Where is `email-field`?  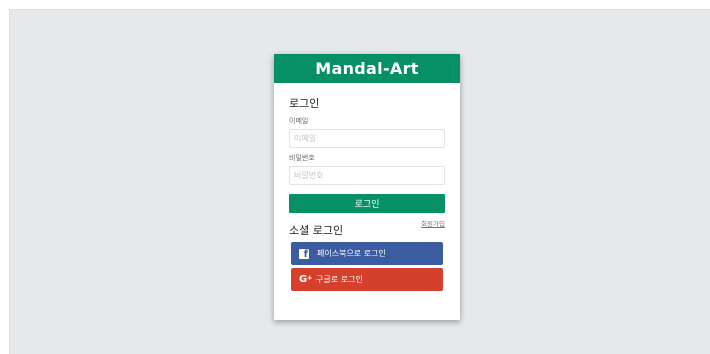 email-field is located at coordinates (367, 138).